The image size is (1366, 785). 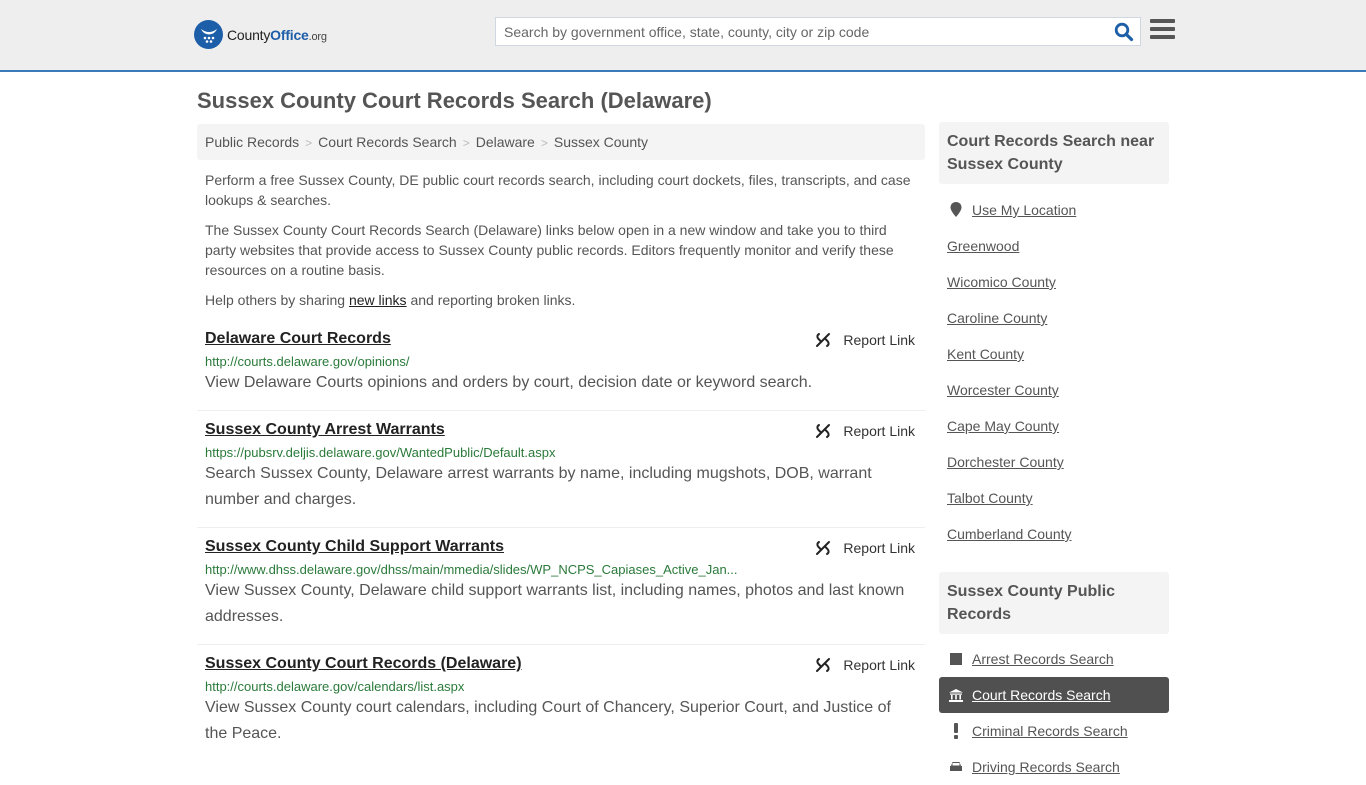 What do you see at coordinates (298, 339) in the screenshot?
I see `record-title-link: Delaware Court Records` at bounding box center [298, 339].